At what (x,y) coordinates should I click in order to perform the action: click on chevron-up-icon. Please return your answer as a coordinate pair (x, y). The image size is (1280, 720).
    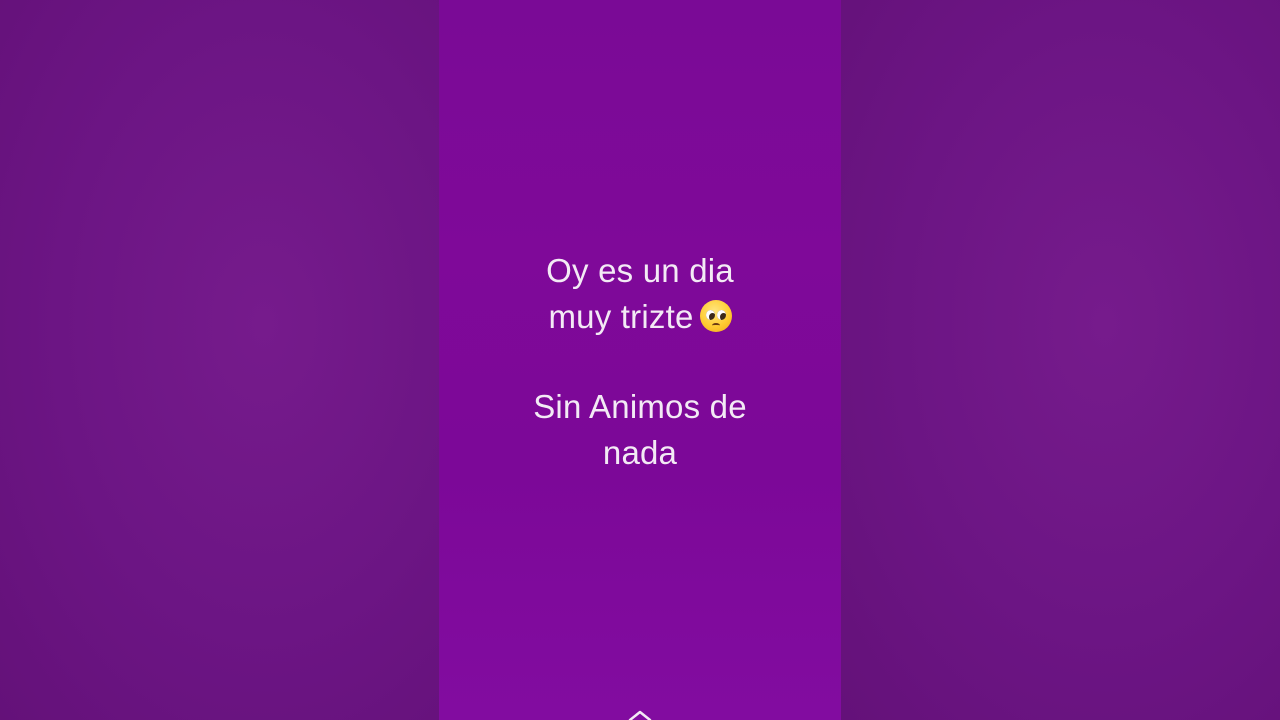
    Looking at the image, I should click on (640, 715).